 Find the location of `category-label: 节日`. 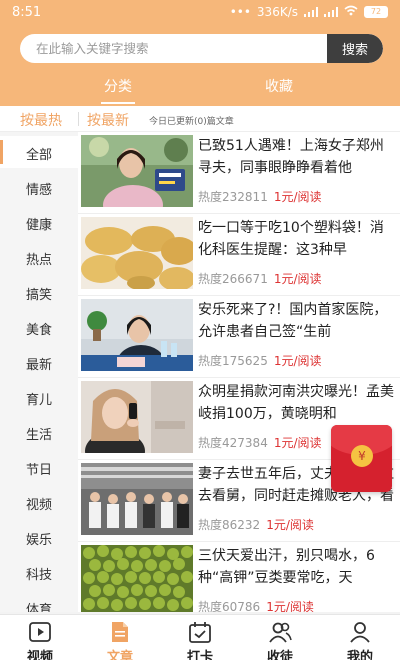

category-label: 节日 is located at coordinates (39, 470).